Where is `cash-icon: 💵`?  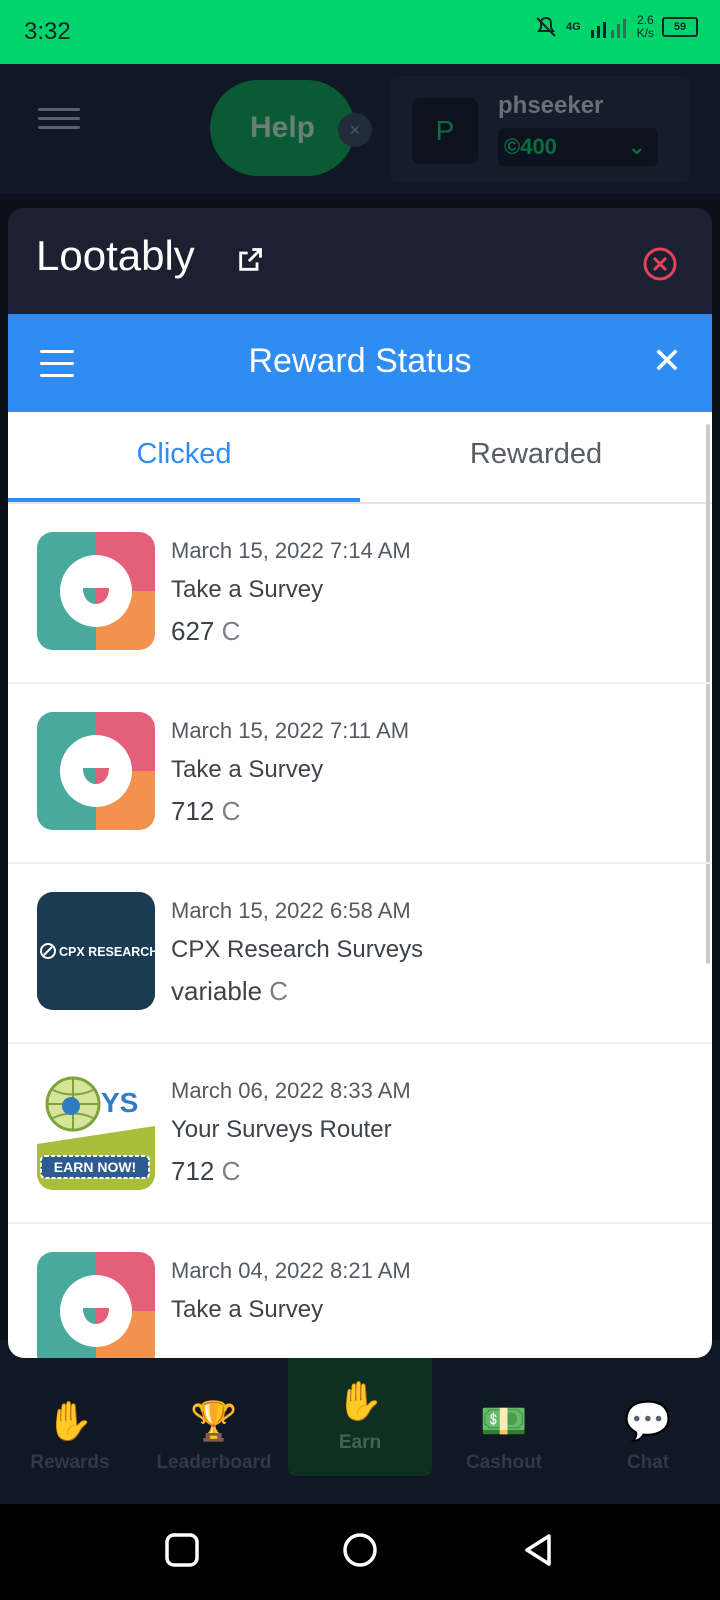
cash-icon: 💵 is located at coordinates (504, 1422).